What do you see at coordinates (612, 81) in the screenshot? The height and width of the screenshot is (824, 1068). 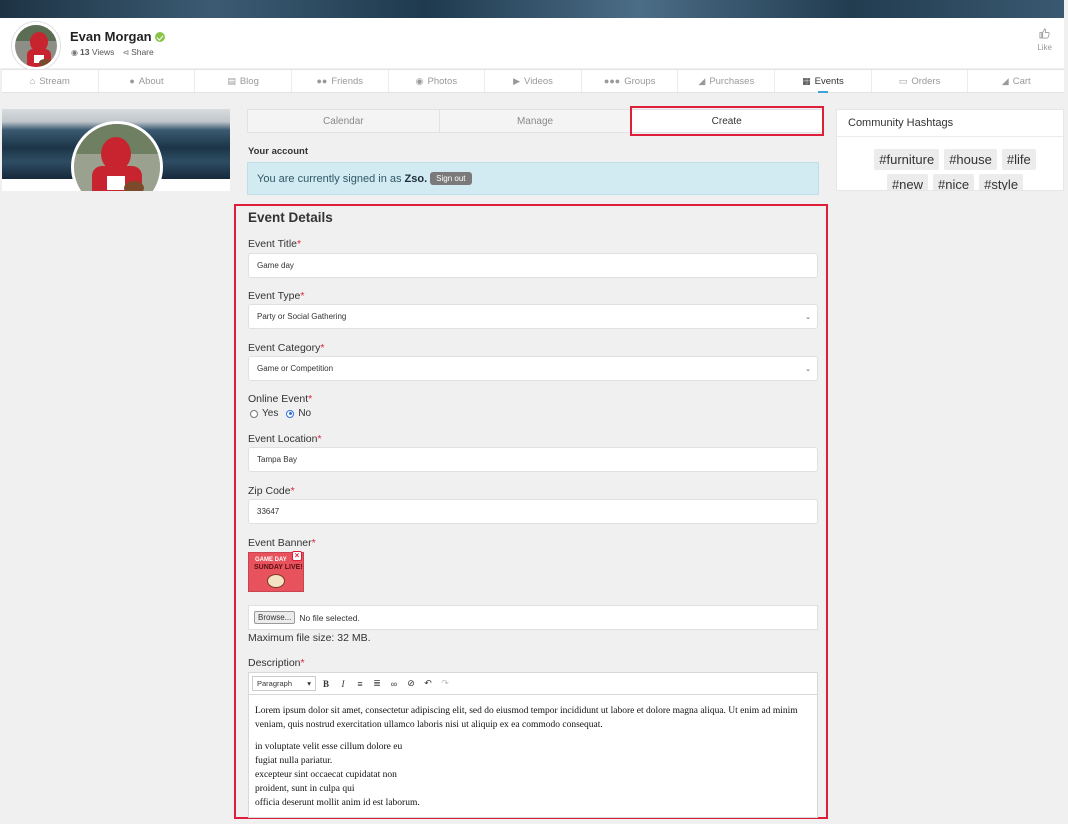 I see `groups-icon: ●●●` at bounding box center [612, 81].